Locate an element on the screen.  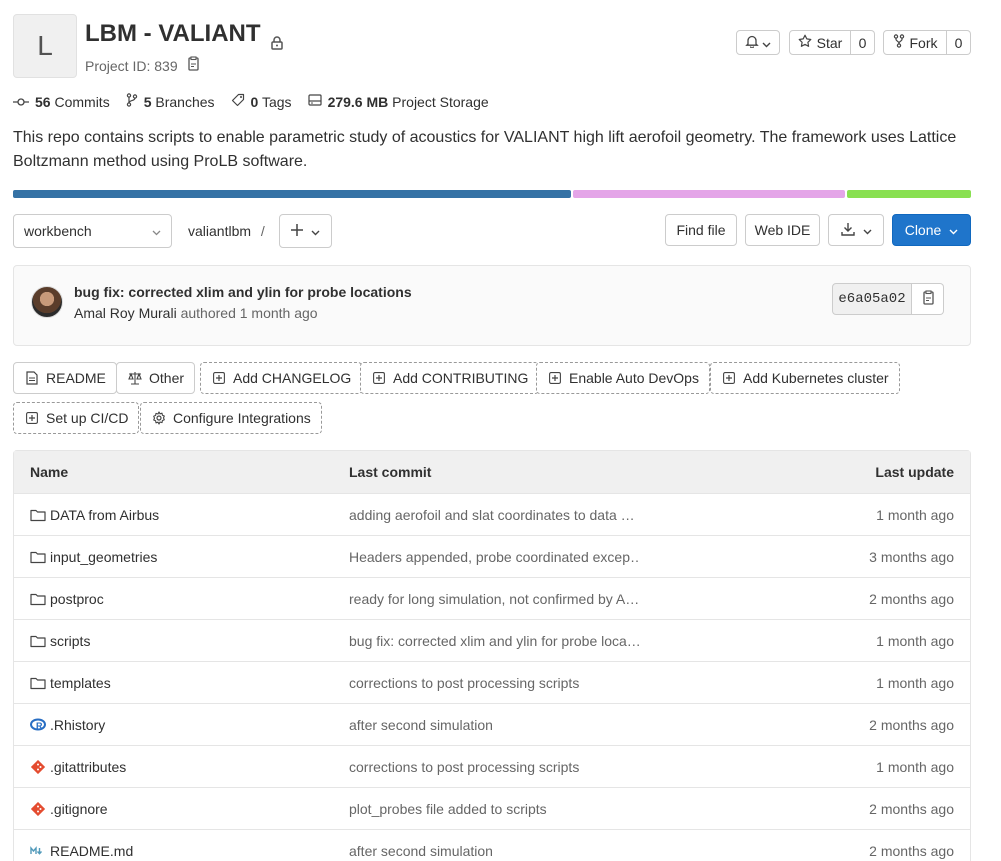
file-name-cell: templates is located at coordinates (70, 682).